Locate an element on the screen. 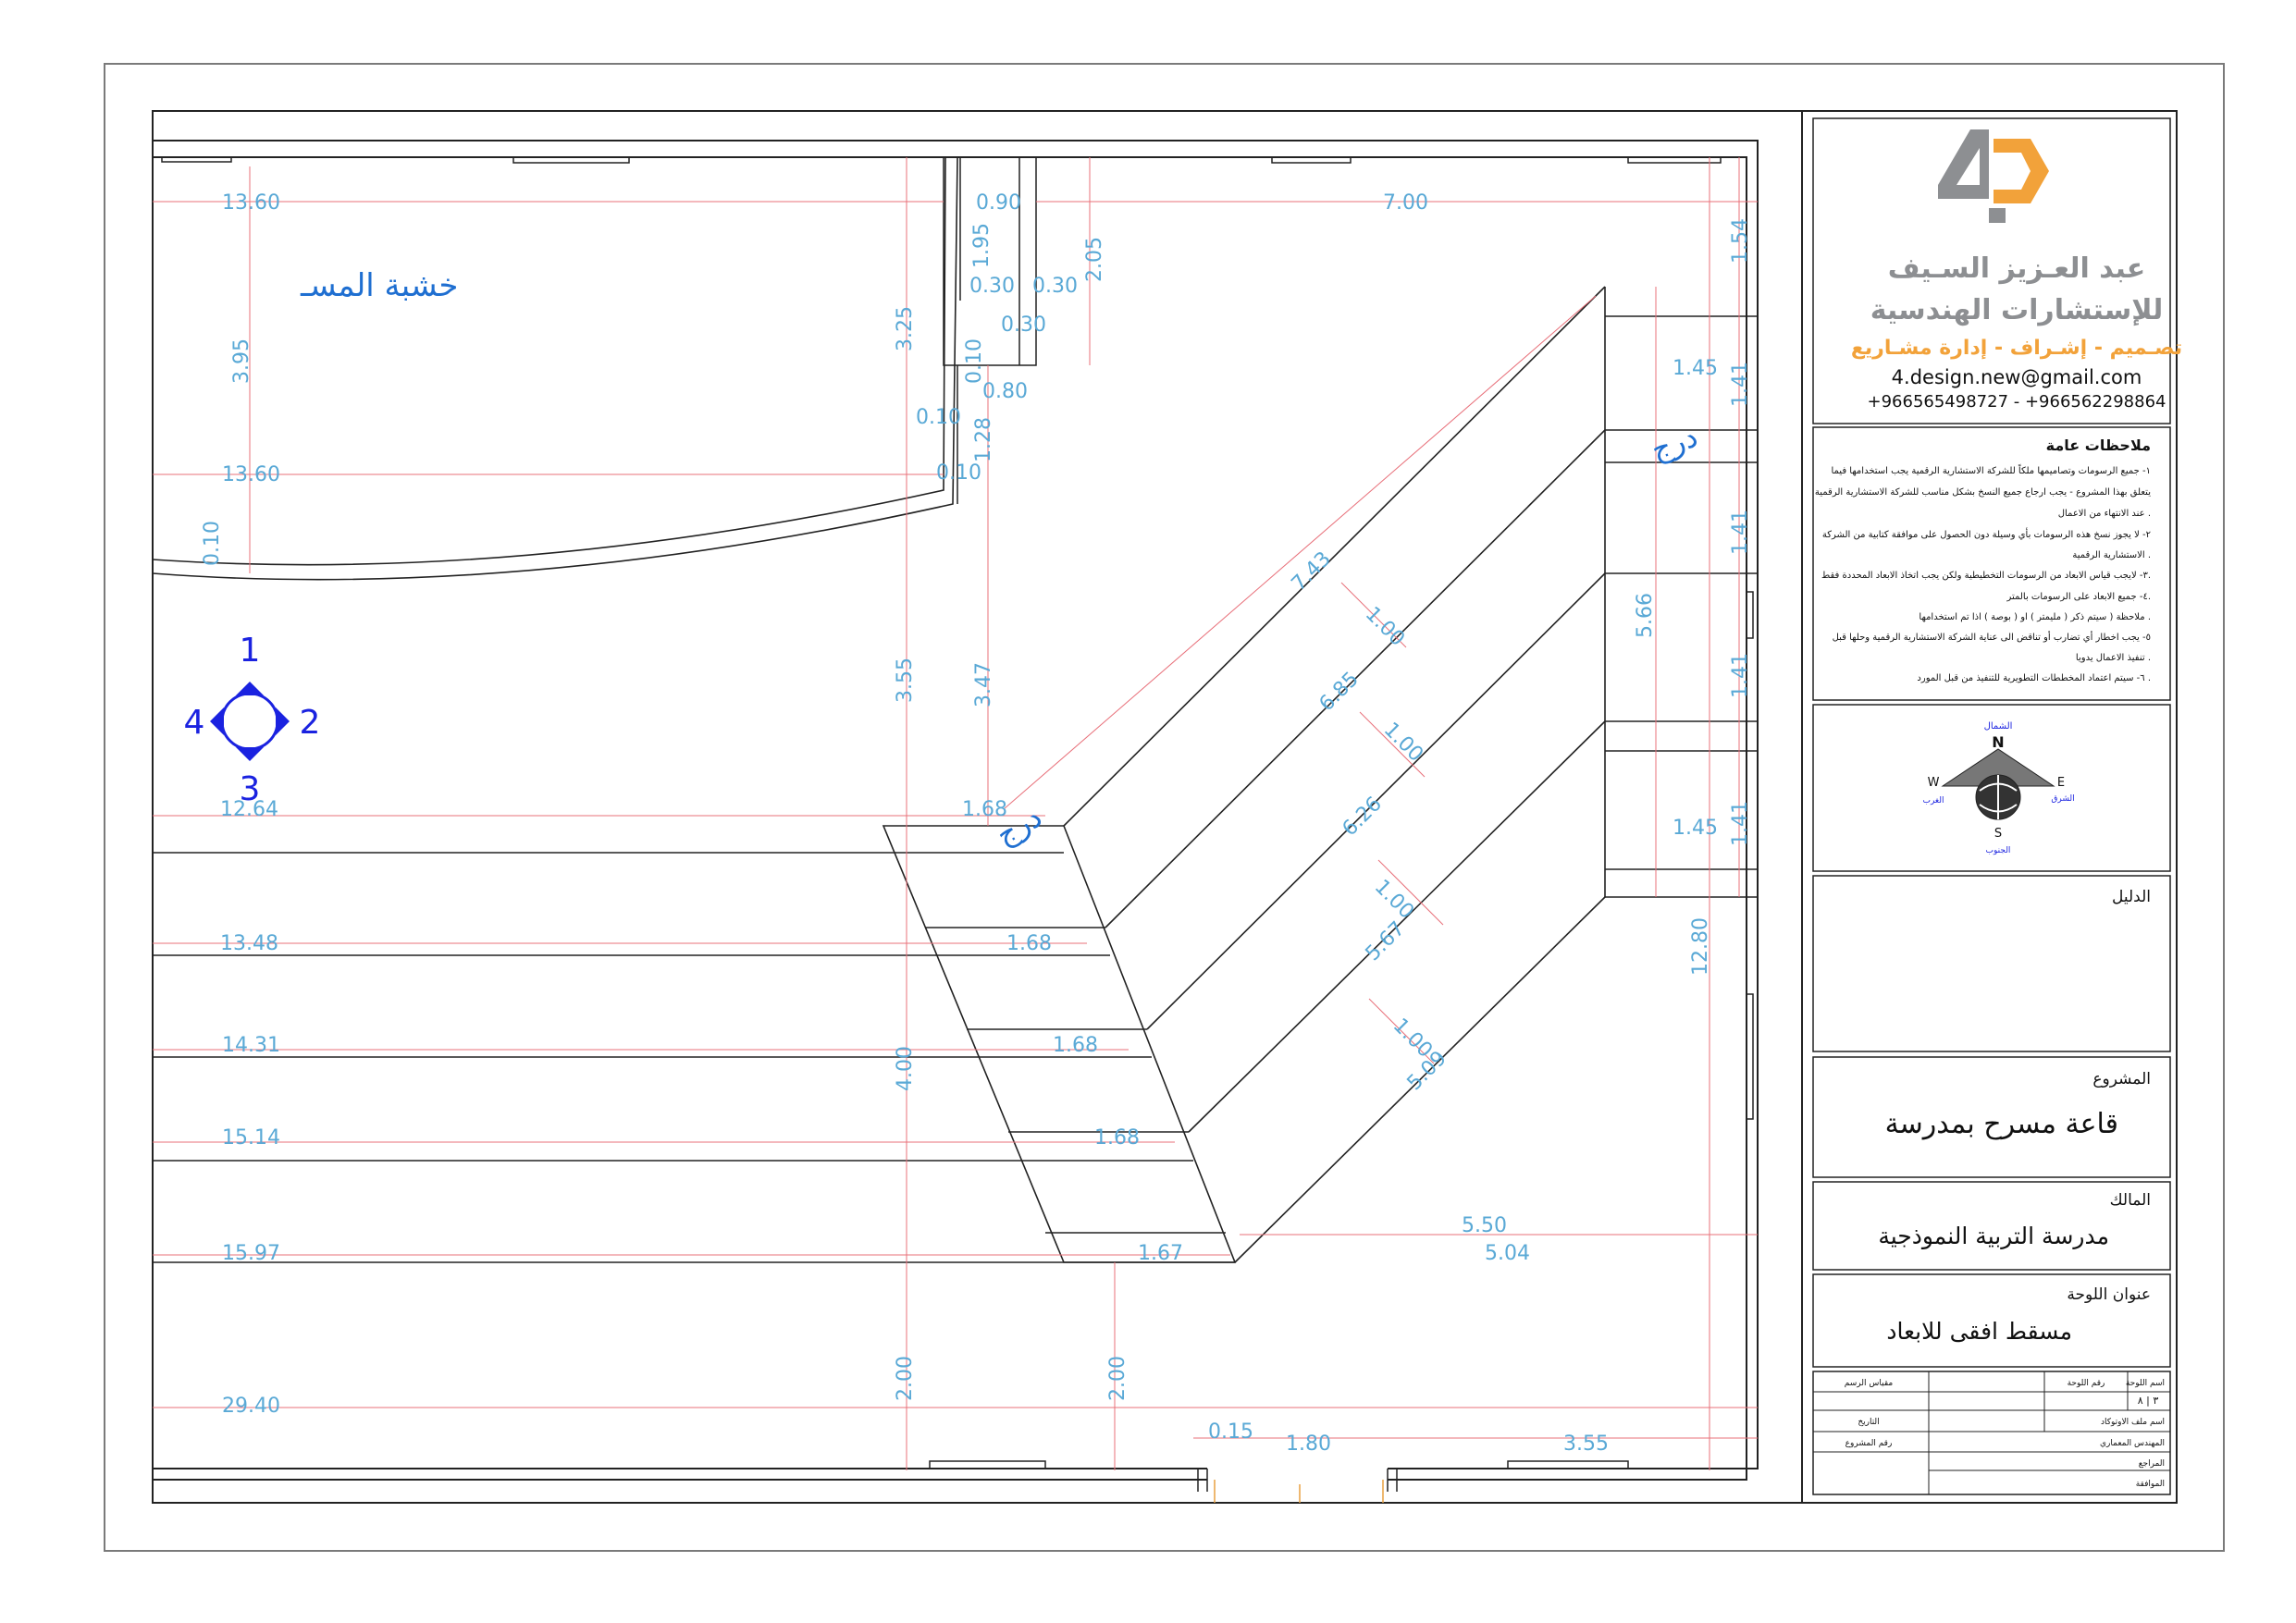 The image size is (2296, 1623). compass-north: N is located at coordinates (1998, 742).